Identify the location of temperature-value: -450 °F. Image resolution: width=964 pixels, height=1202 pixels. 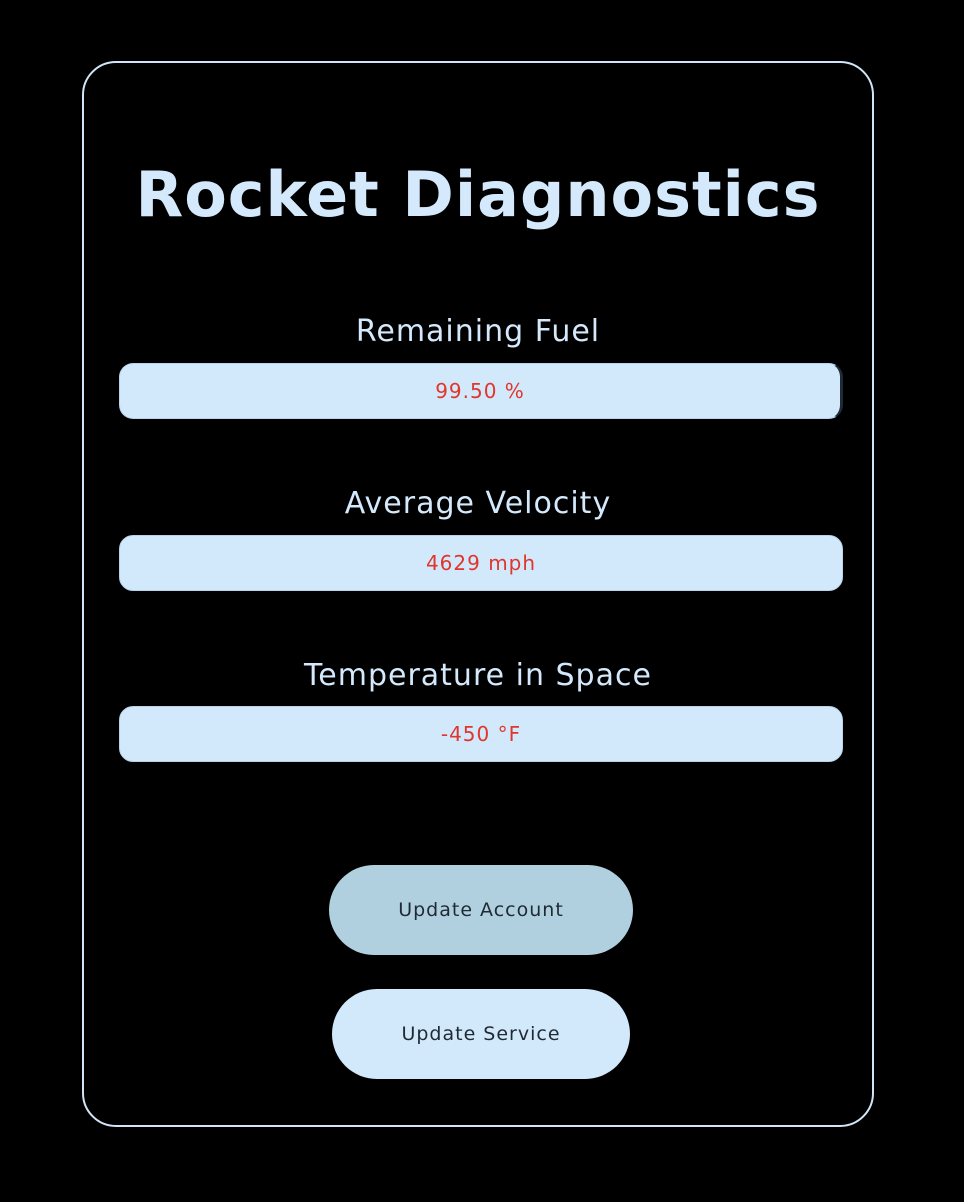
(481, 734).